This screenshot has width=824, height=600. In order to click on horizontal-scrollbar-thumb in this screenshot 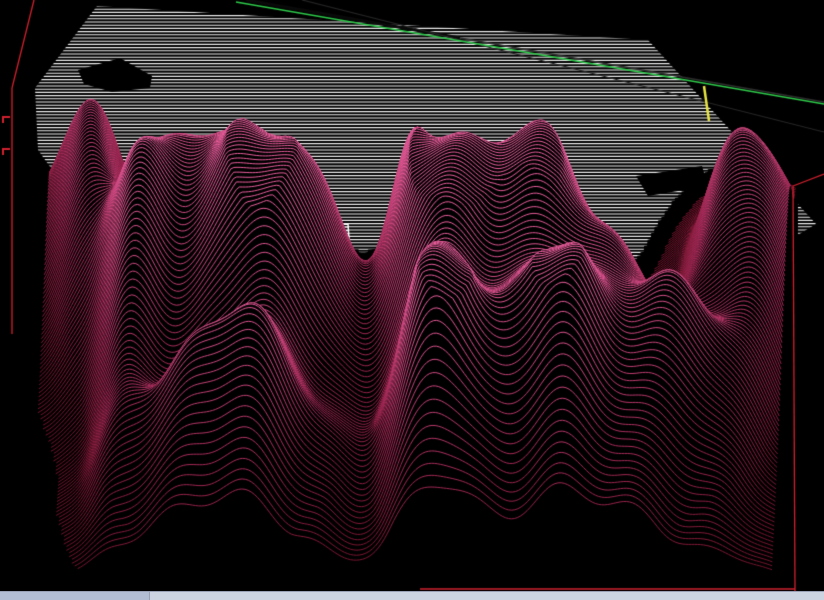, I will do `click(75, 596)`.